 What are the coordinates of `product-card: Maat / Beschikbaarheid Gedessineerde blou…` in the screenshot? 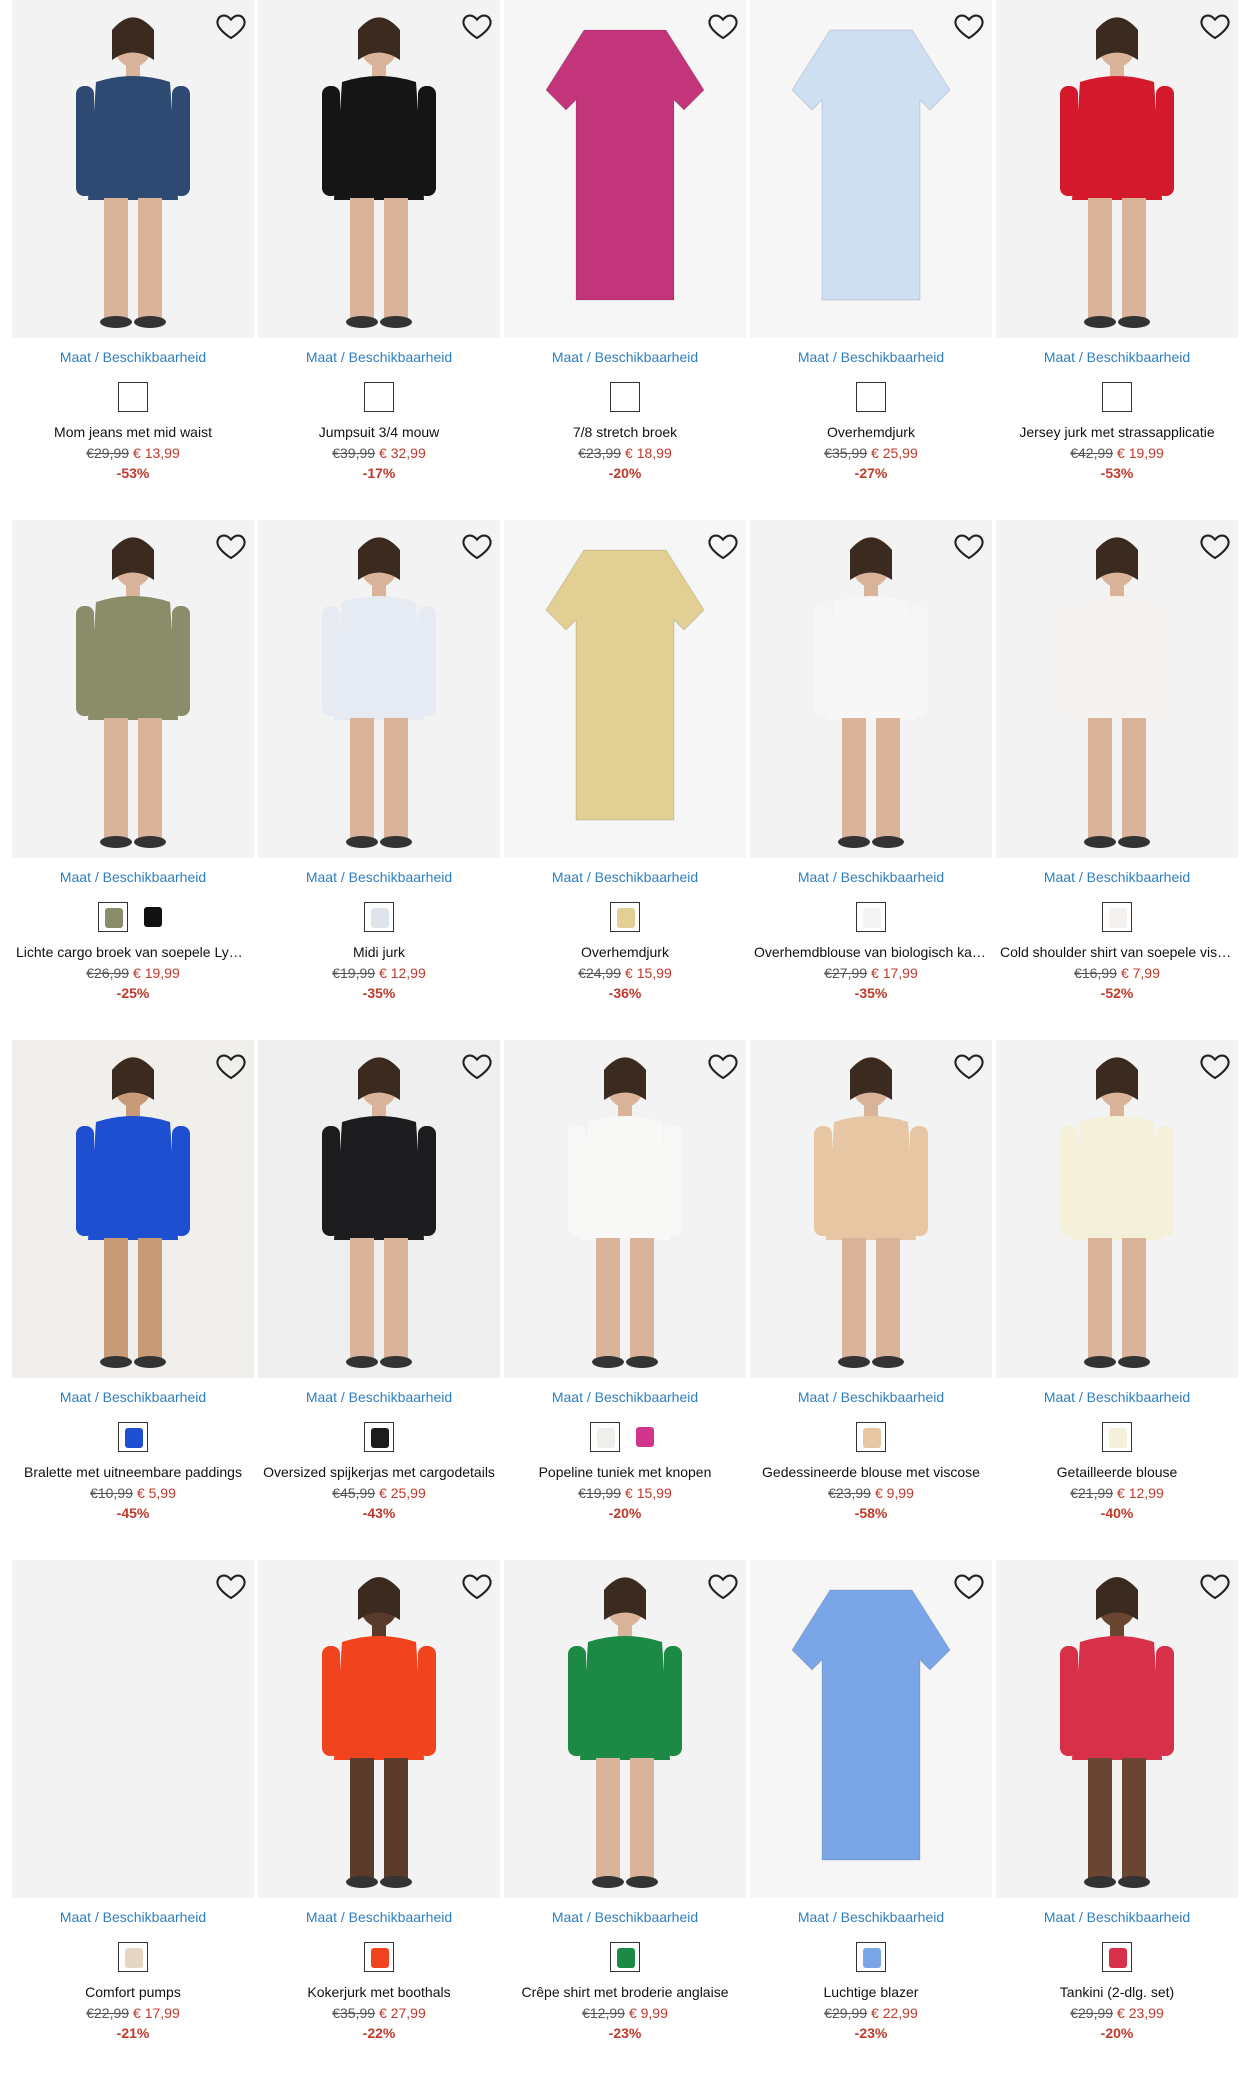 It's located at (873, 1300).